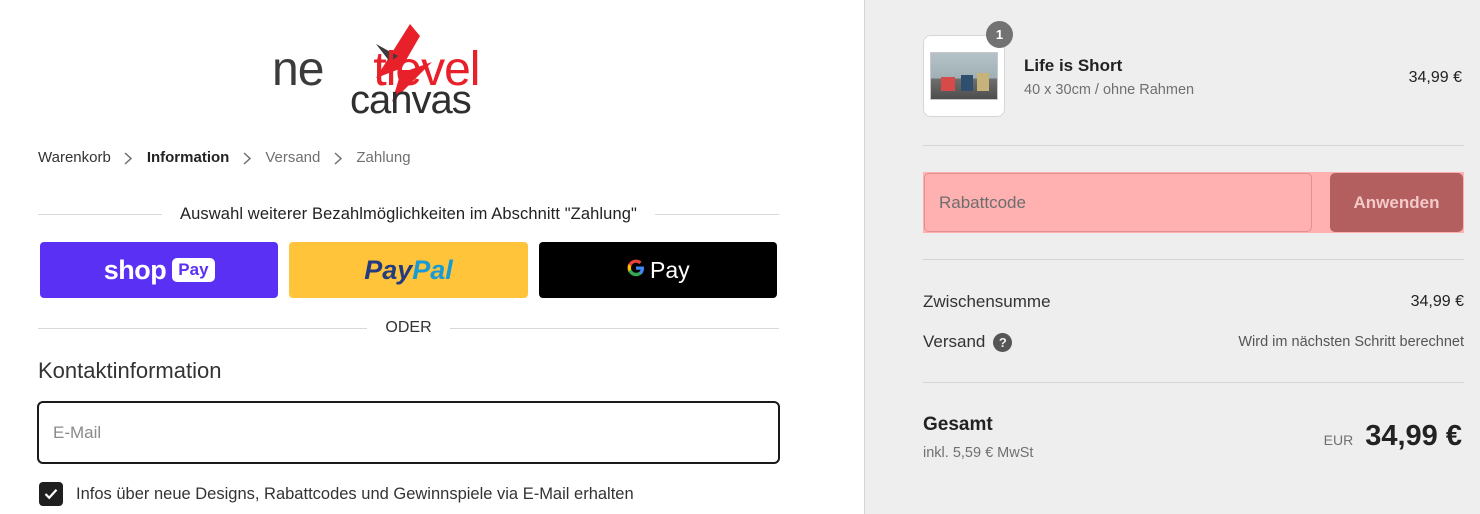  Describe the element at coordinates (432, 269) in the screenshot. I see `paypal-wordmark-b: Pal` at that location.